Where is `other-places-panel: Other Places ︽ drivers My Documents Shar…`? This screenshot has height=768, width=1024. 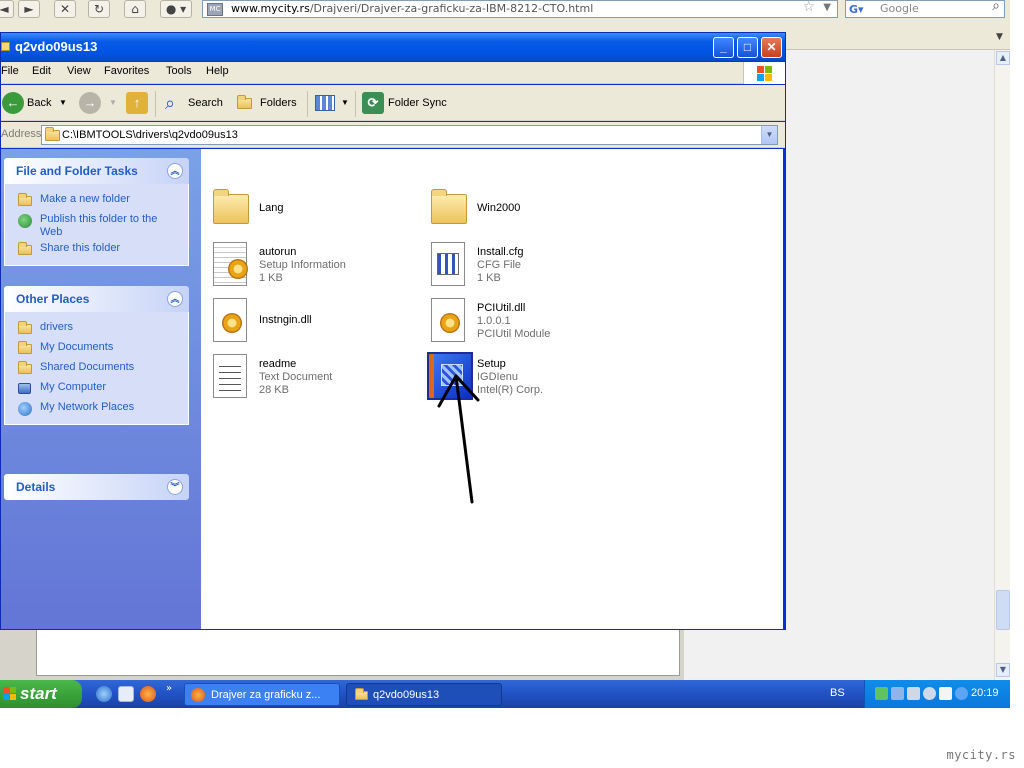 other-places-panel: Other Places ︽ drivers My Documents Shar… is located at coordinates (96, 355).